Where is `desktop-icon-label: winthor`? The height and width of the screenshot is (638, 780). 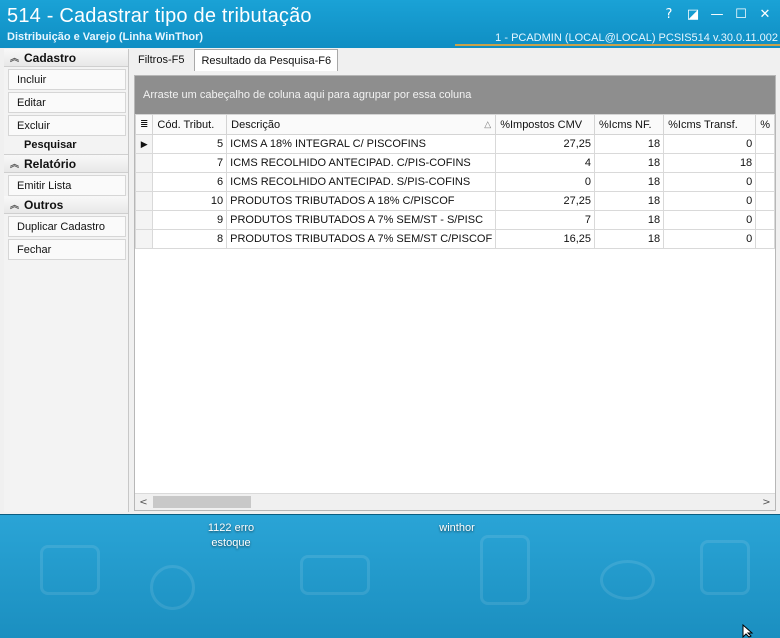 desktop-icon-label: winthor is located at coordinates (457, 528).